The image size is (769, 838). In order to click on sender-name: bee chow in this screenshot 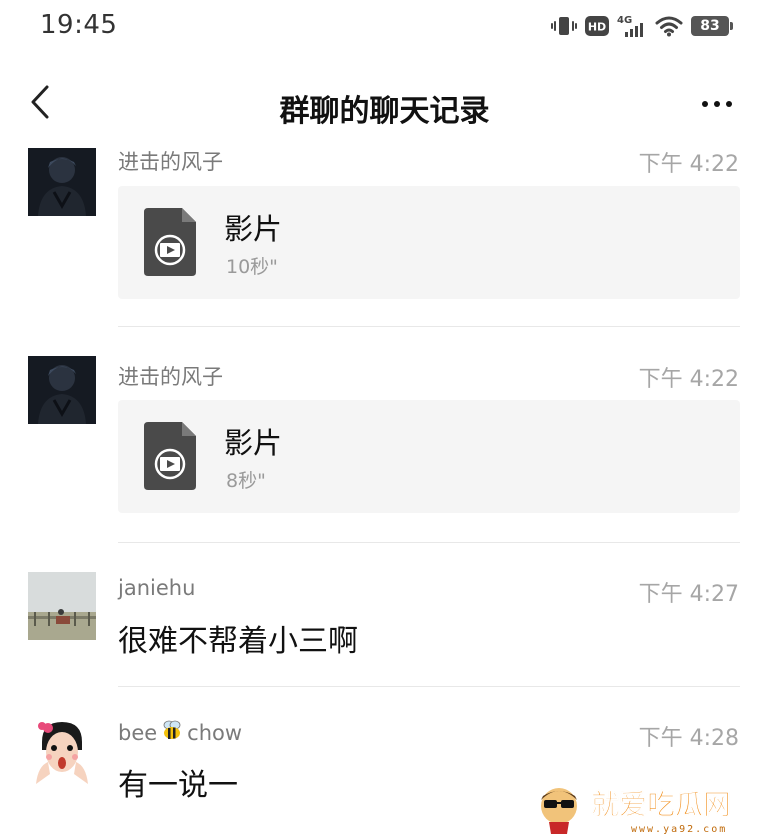, I will do `click(180, 732)`.